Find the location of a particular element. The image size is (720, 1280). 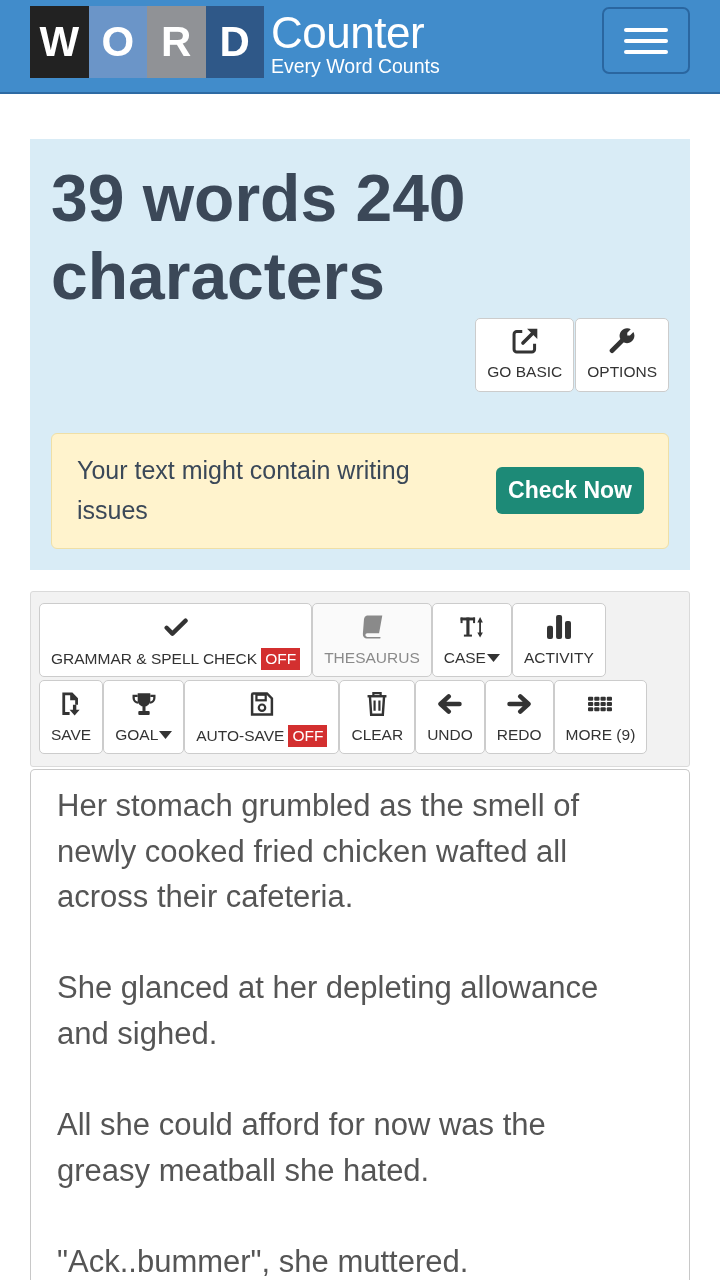

undo-button: UNDO is located at coordinates (450, 717).